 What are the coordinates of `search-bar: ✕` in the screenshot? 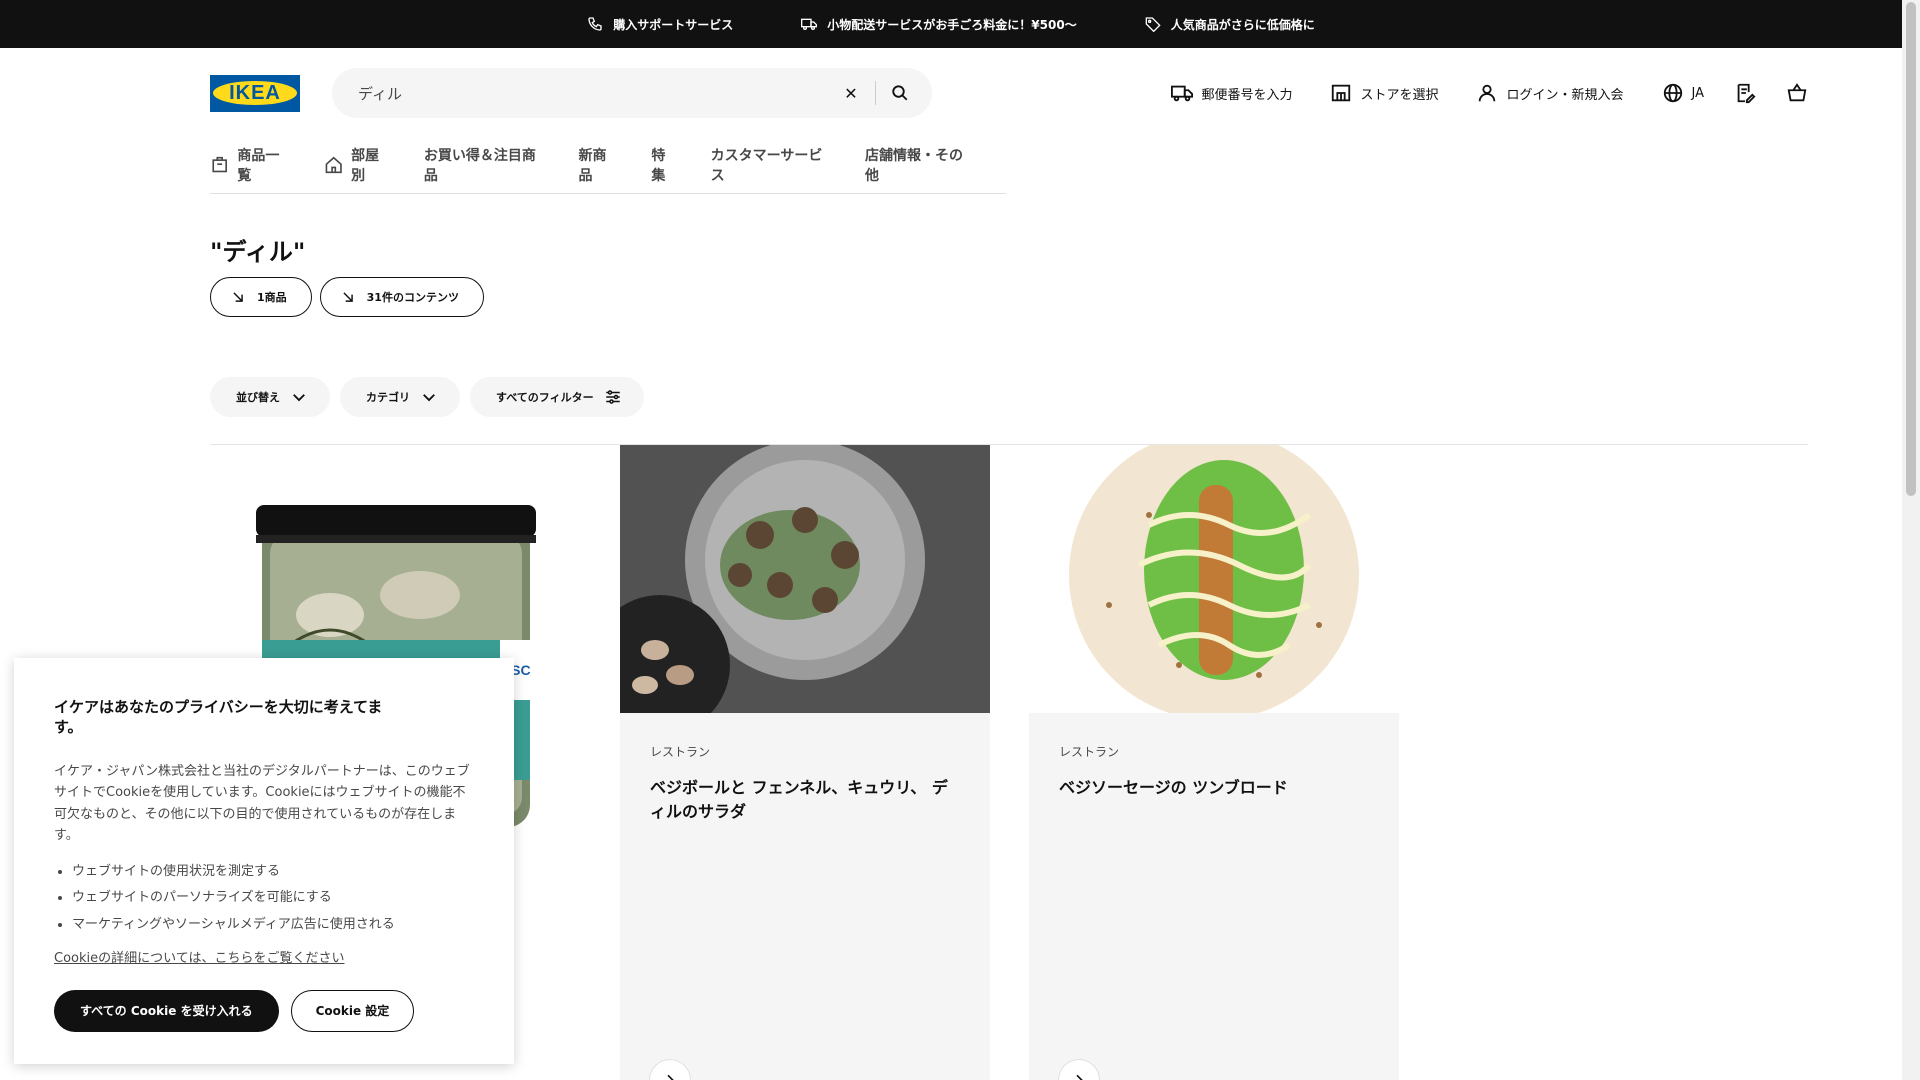 It's located at (632, 93).